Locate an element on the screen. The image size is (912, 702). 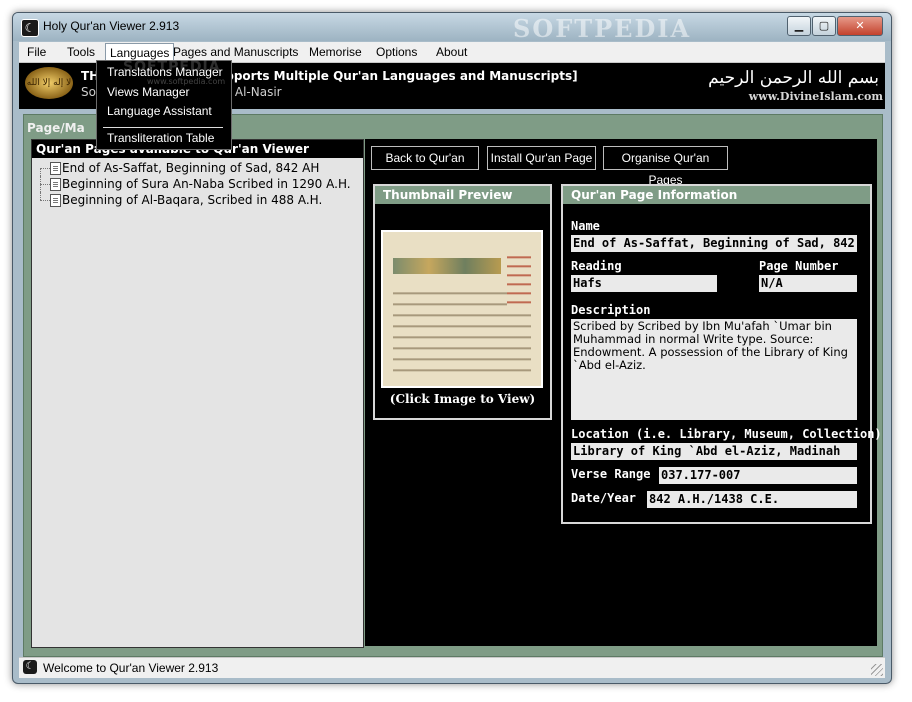
thumbnail-panel: Thumbnail Preview (Click Image to View) is located at coordinates (462, 302).